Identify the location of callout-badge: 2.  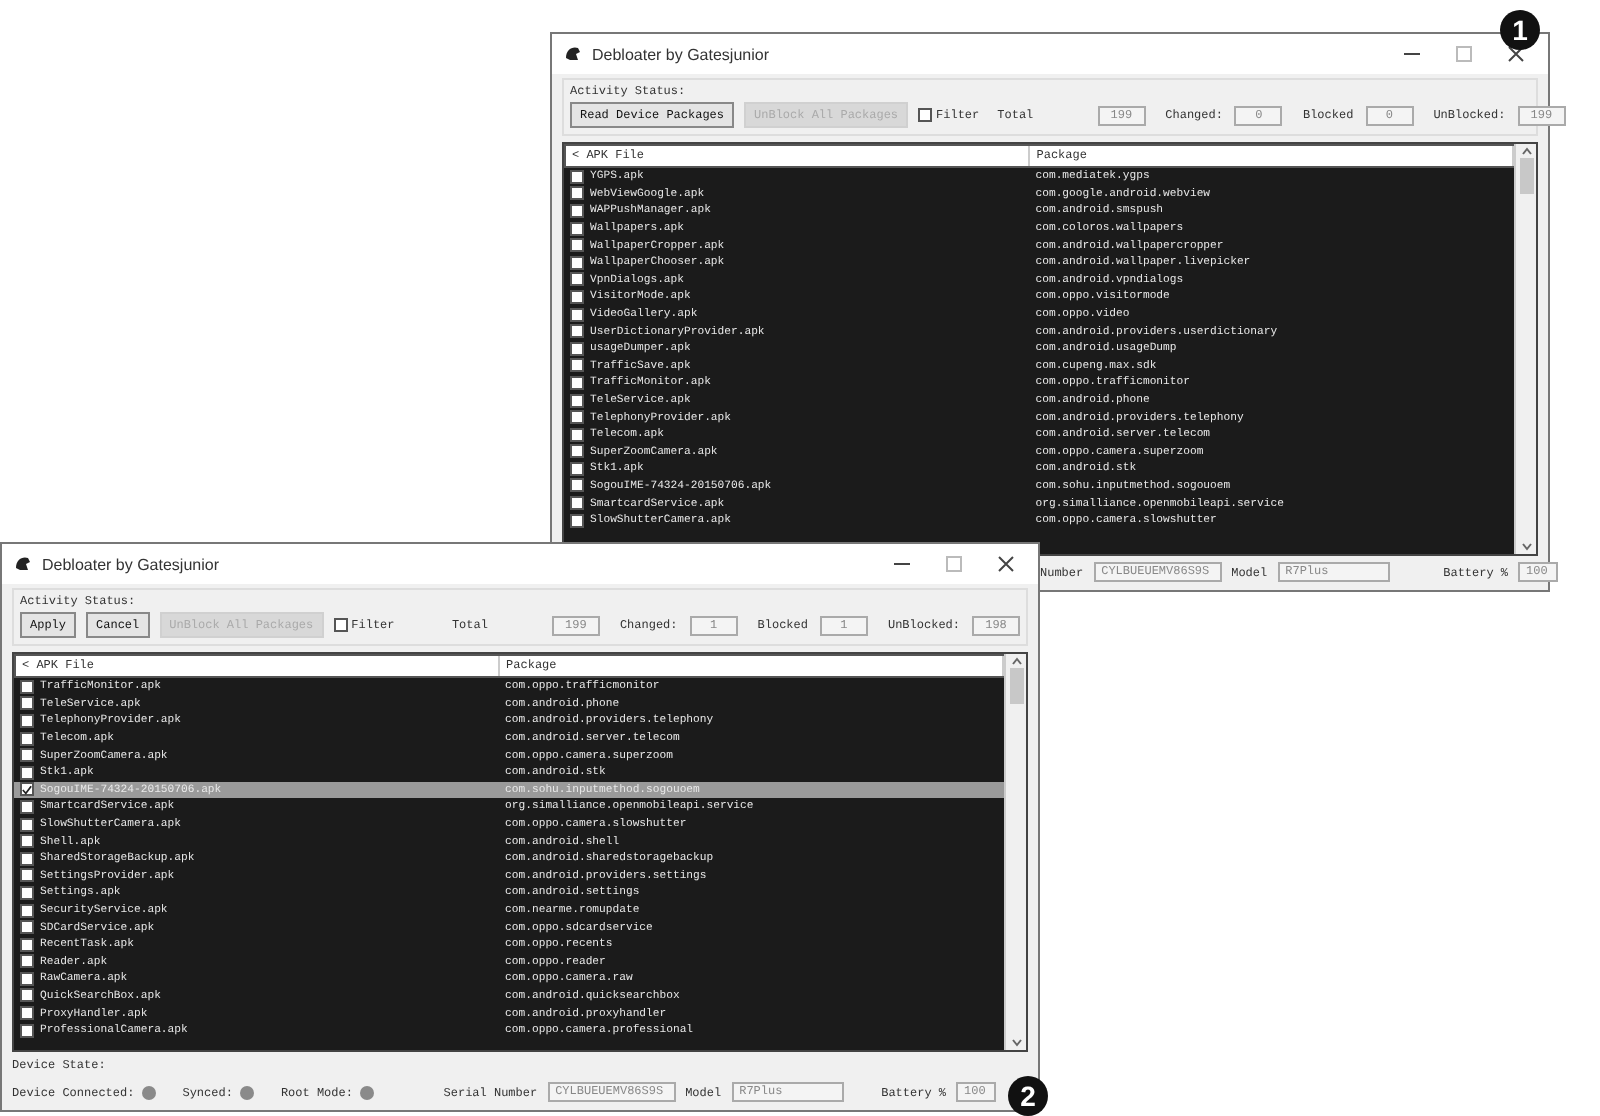
(1028, 1096).